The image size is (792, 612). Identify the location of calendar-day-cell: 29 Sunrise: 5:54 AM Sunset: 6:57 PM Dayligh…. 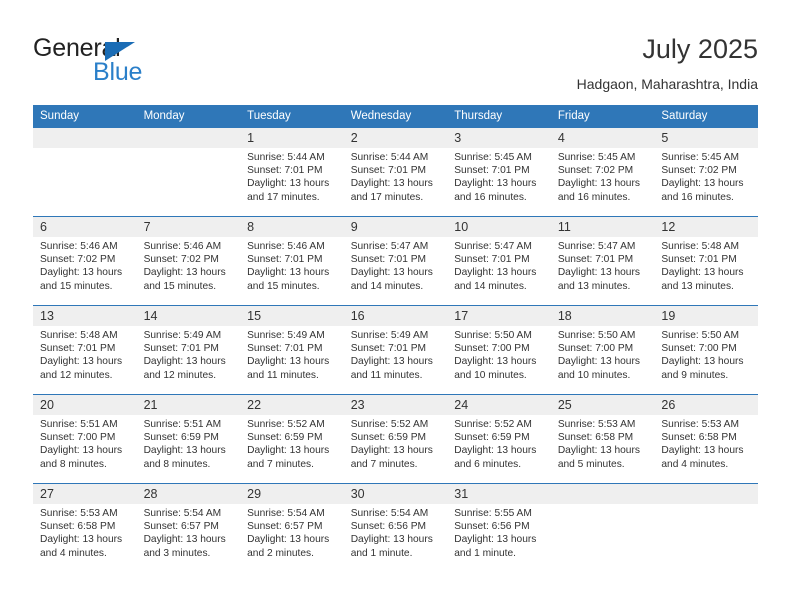
(292, 528).